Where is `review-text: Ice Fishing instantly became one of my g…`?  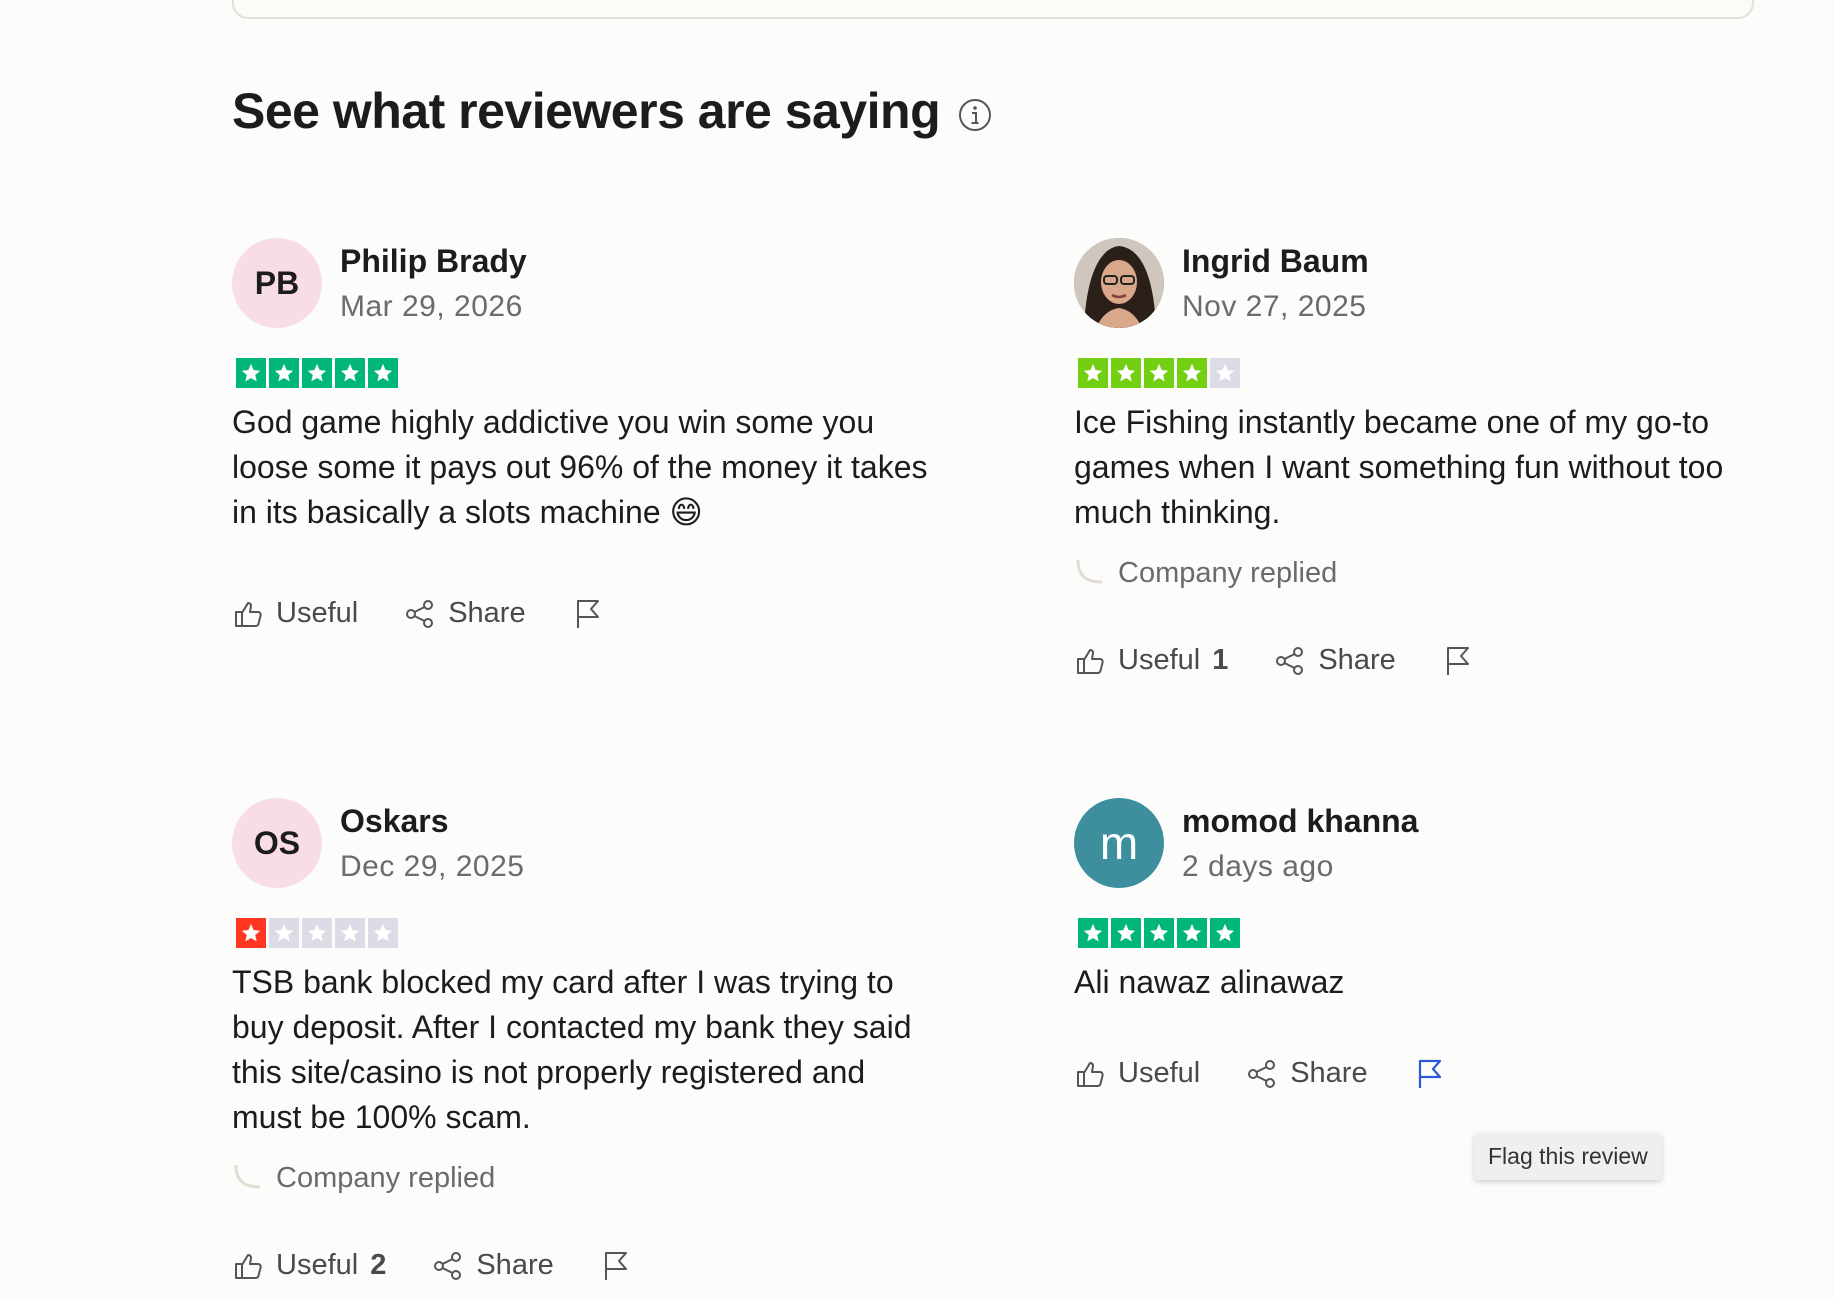
review-text: Ice Fishing instantly became one of my g… is located at coordinates (1424, 467).